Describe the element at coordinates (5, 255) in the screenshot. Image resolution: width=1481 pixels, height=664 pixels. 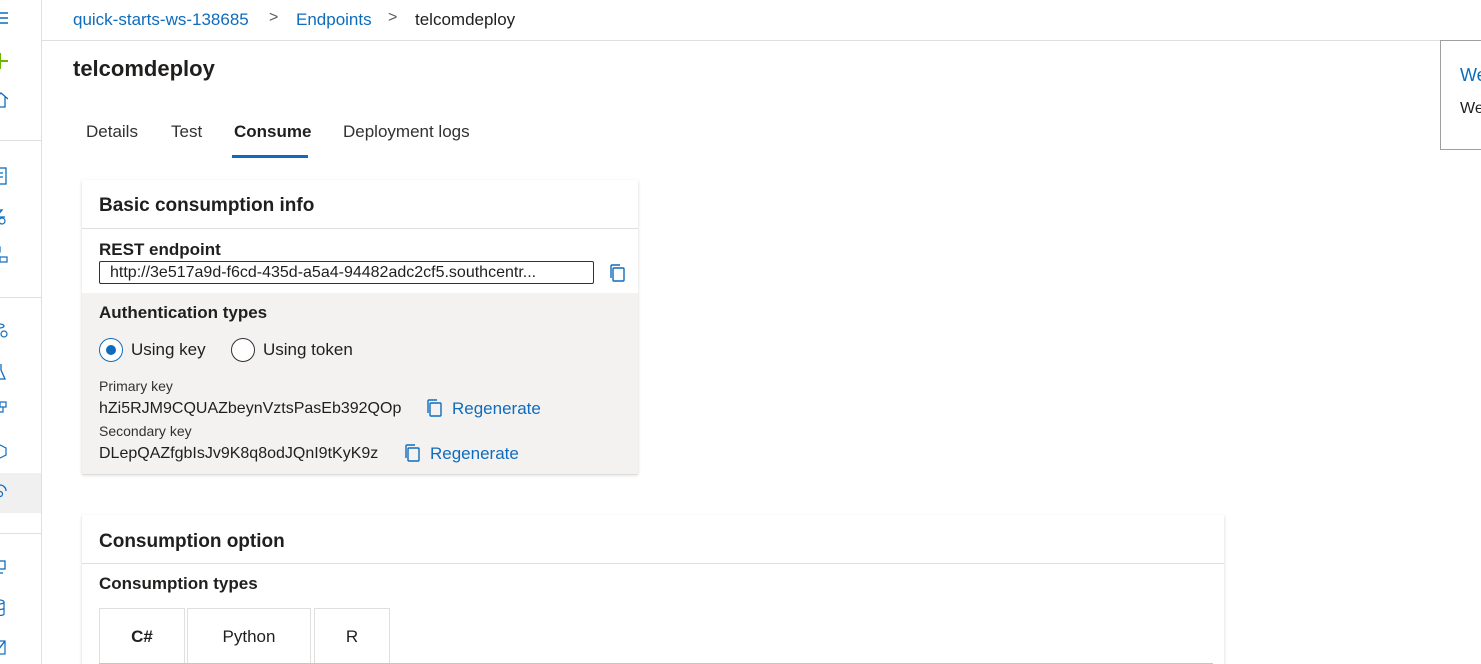
I see `designer-icon` at that location.